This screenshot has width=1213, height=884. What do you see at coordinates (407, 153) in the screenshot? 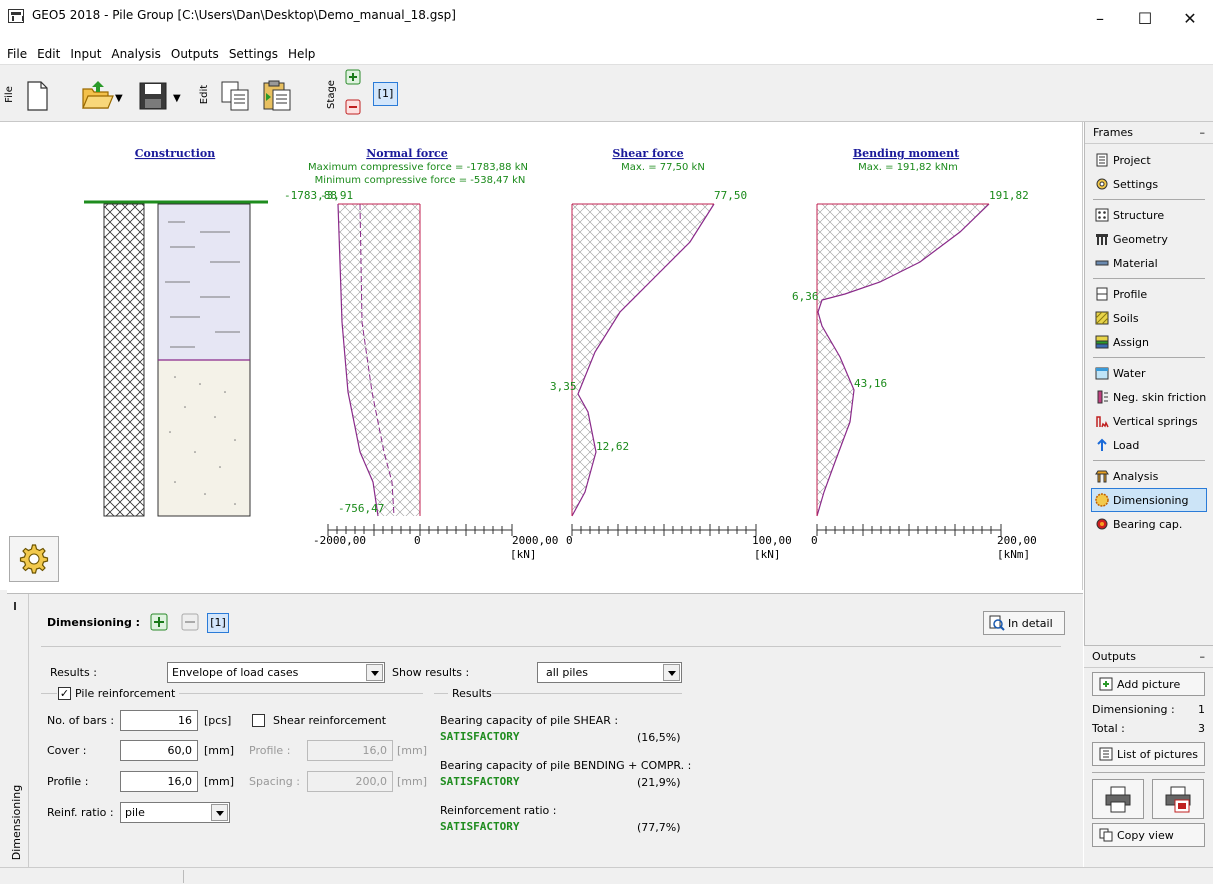
I see `normal-force-title: Normal force` at bounding box center [407, 153].